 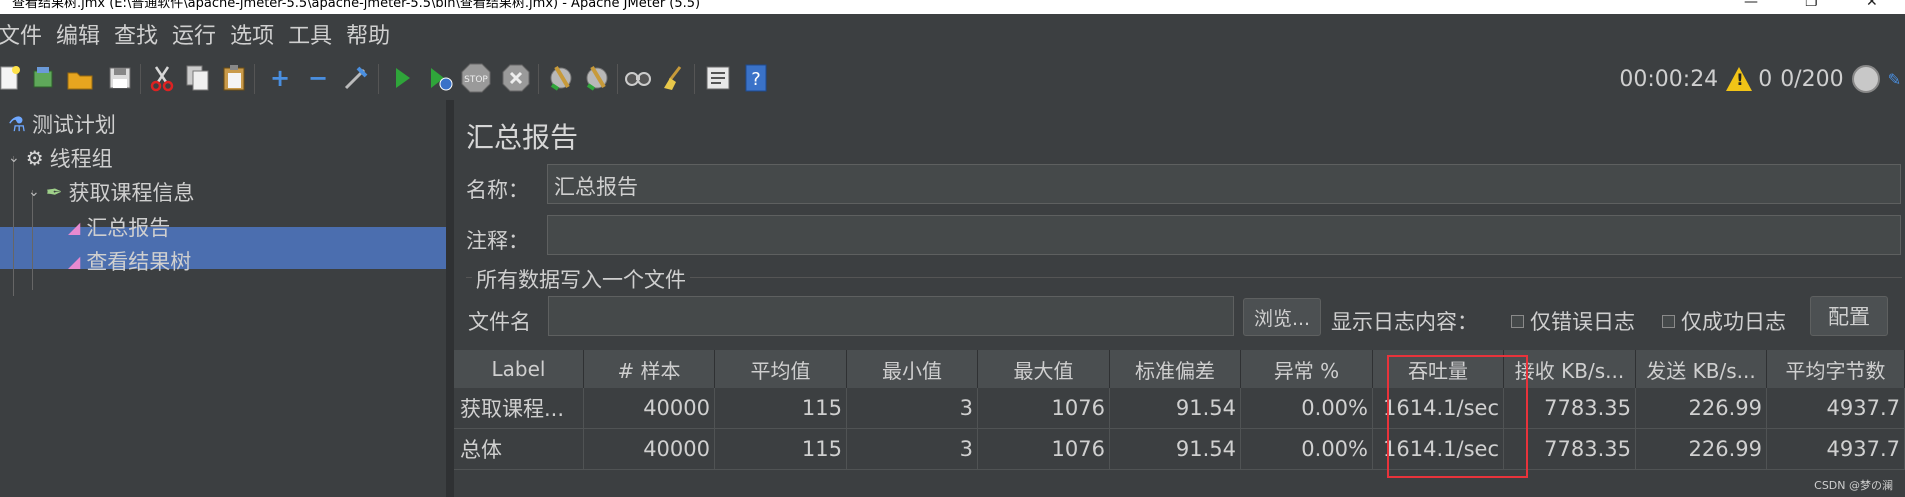 I want to click on help-icon: ?, so click(x=756, y=78).